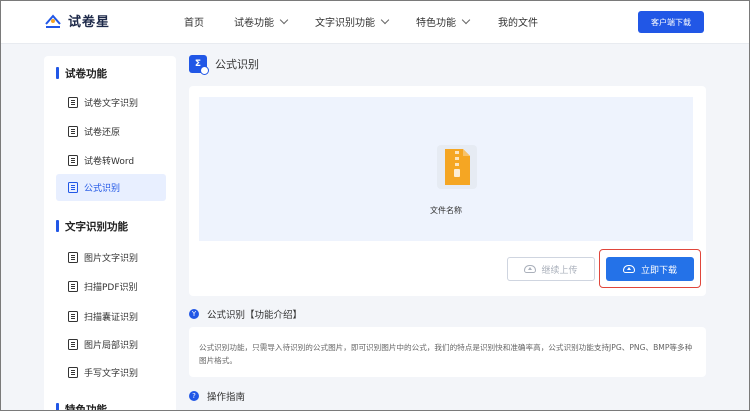 This screenshot has height=411, width=750. Describe the element at coordinates (237, 64) in the screenshot. I see `page-title: 公式识别` at that location.